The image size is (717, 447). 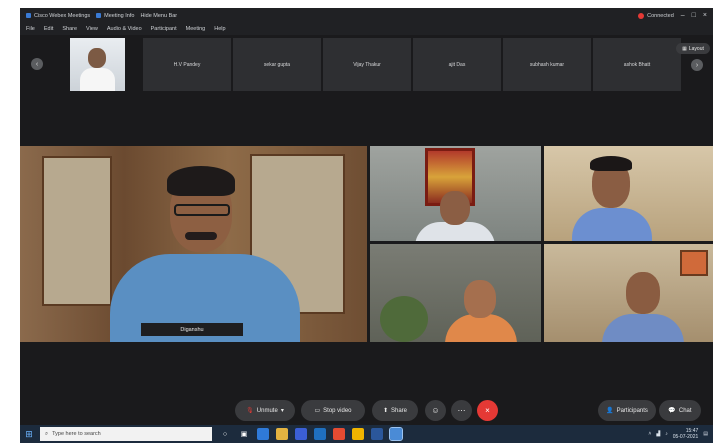 I want to click on meeting-info-tab: Meeting Info, so click(x=115, y=16).